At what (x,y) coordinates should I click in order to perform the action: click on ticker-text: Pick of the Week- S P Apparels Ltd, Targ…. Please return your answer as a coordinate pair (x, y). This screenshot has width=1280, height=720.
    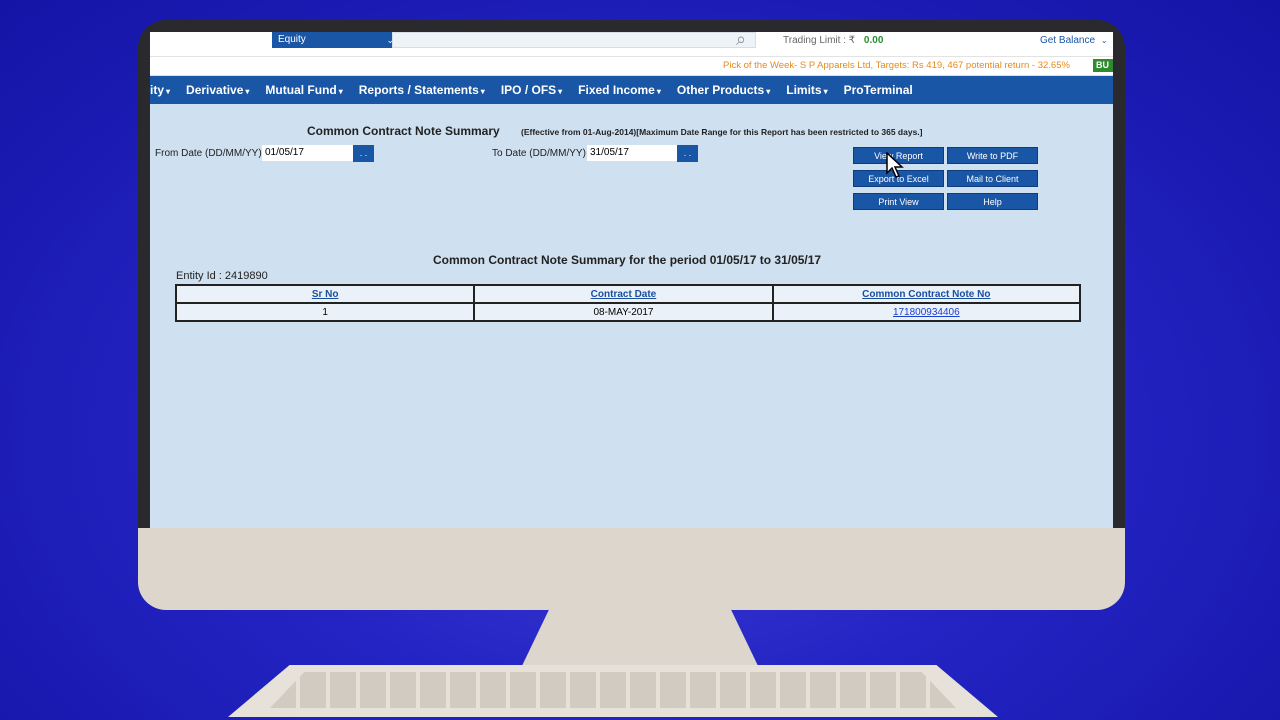
    Looking at the image, I should click on (896, 65).